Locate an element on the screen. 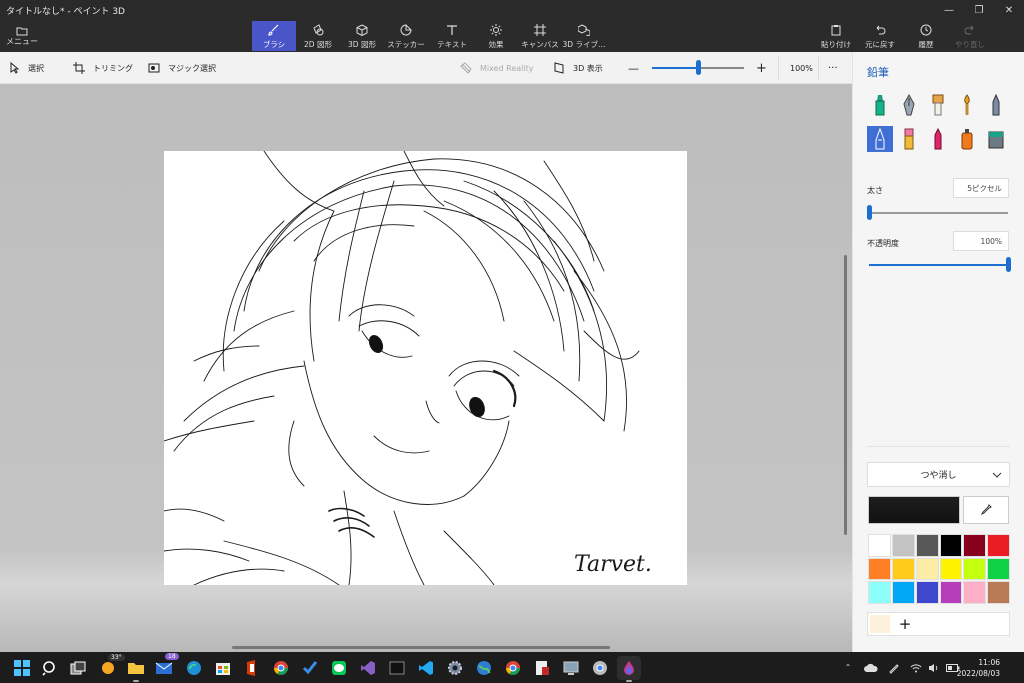 This screenshot has height=683, width=1024. magic-select-button: マジック選択 is located at coordinates (182, 68).